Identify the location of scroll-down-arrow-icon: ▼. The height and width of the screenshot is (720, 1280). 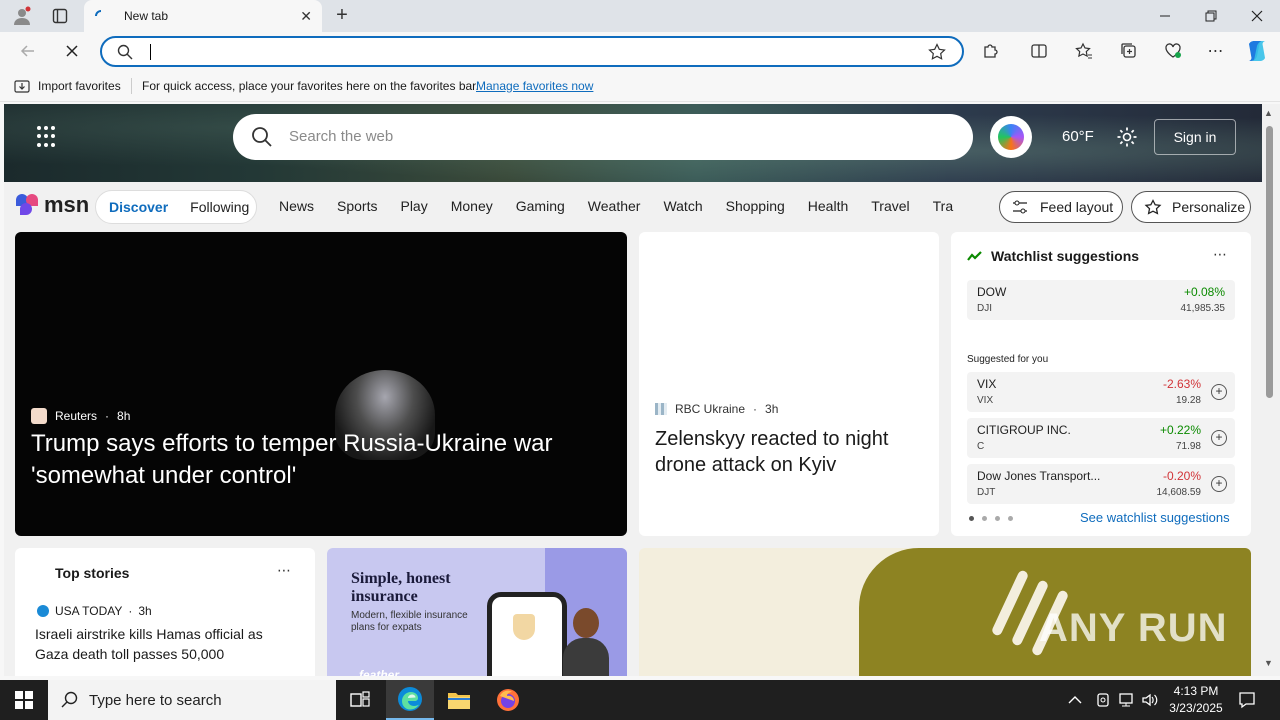
(1268, 663).